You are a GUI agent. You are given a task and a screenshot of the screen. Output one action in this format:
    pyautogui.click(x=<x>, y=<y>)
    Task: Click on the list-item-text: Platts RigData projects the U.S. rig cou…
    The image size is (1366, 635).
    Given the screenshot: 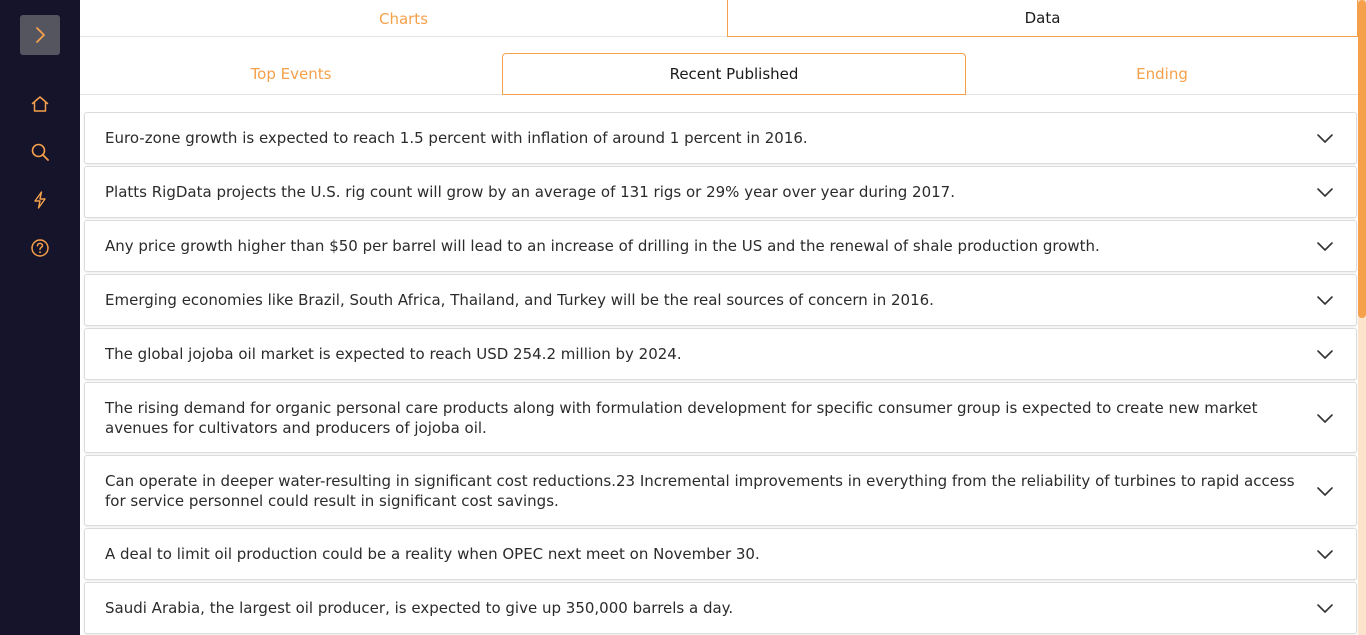 What is the action you would take?
    pyautogui.click(x=530, y=192)
    